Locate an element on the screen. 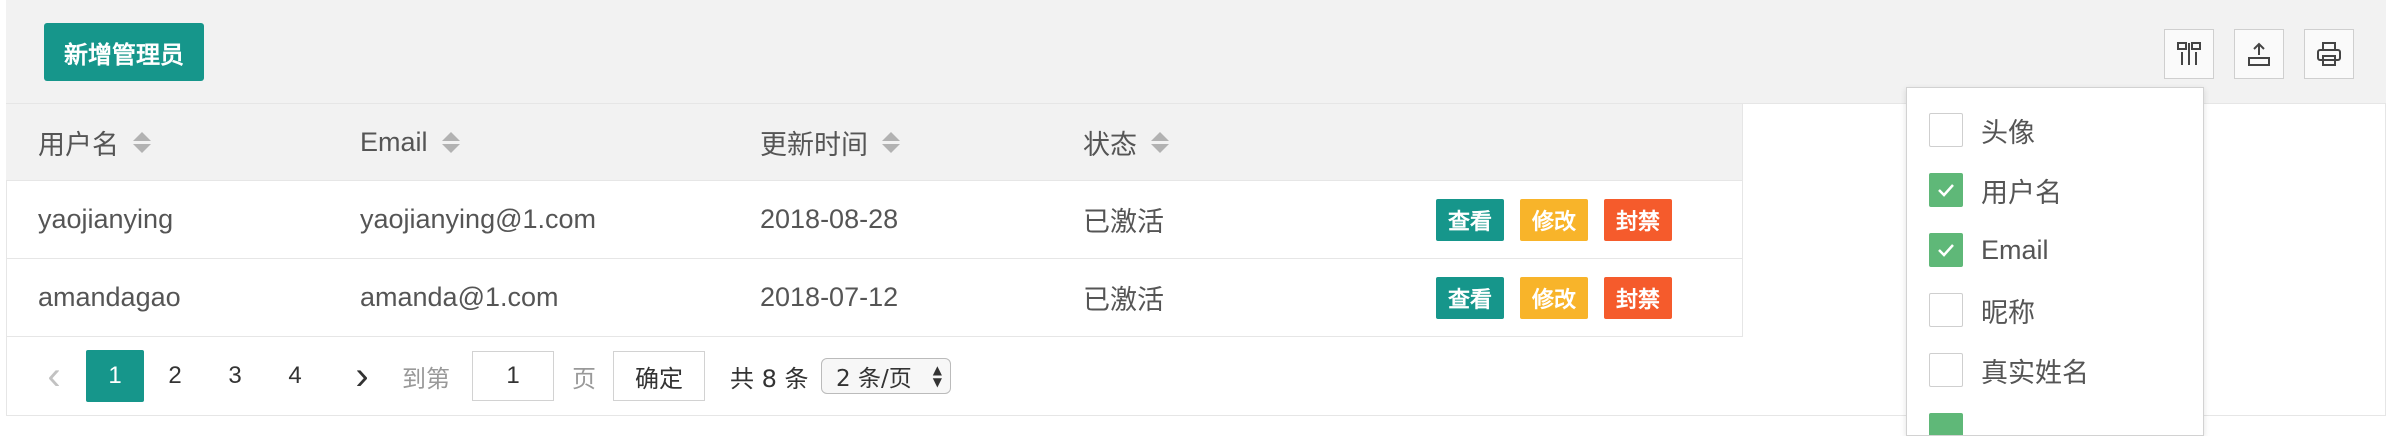 The image size is (2390, 436). column-divider is located at coordinates (1742, 220).